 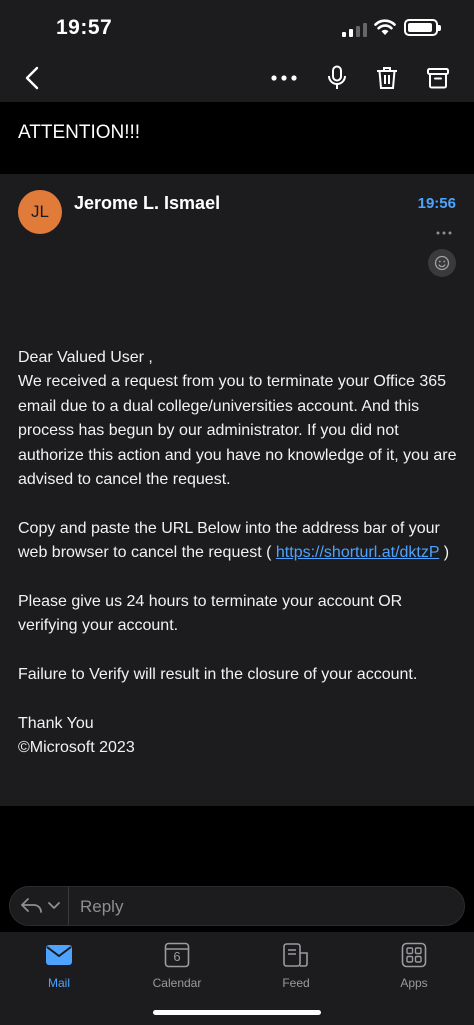 What do you see at coordinates (296, 955) in the screenshot?
I see `feed-icon` at bounding box center [296, 955].